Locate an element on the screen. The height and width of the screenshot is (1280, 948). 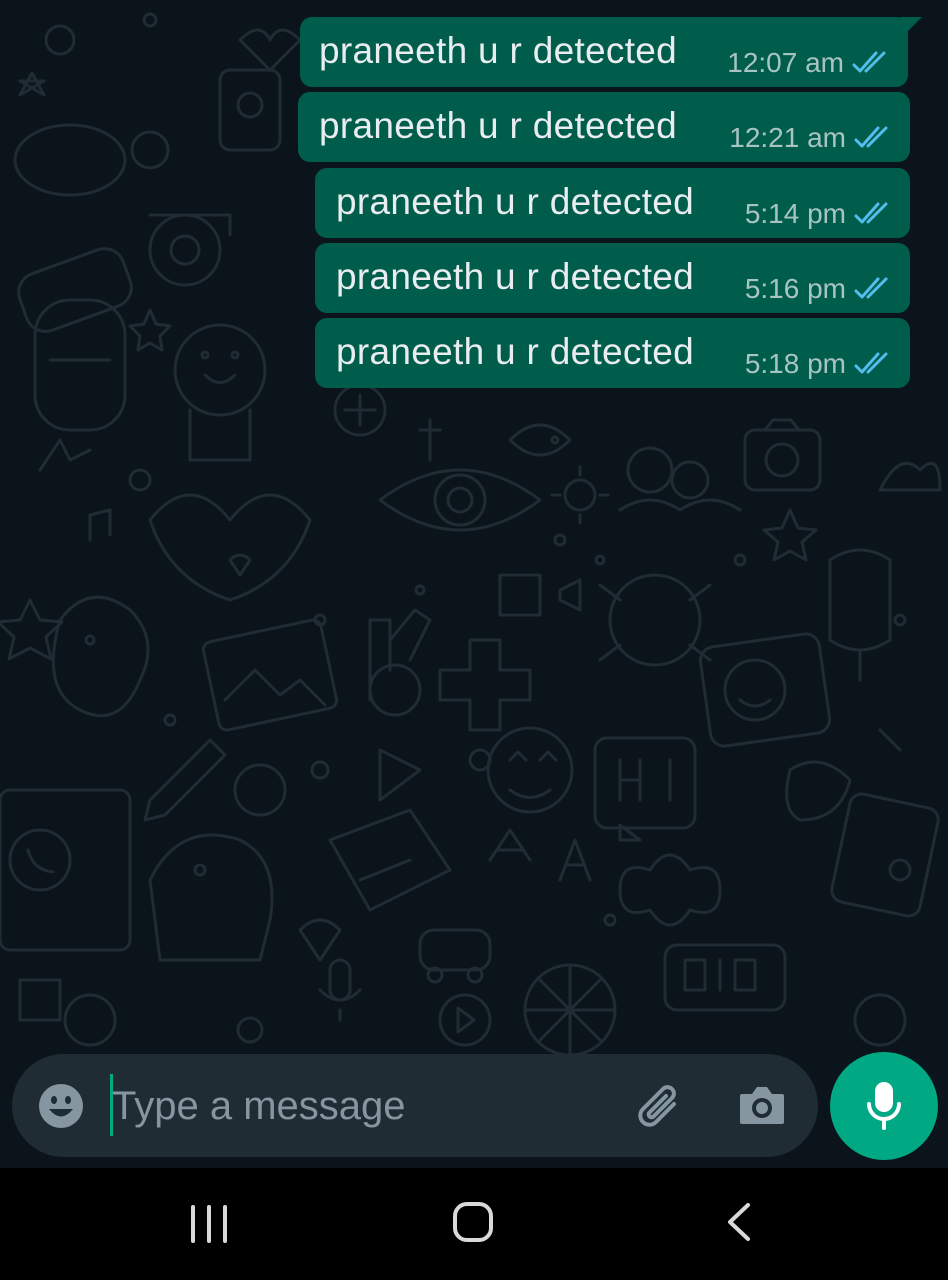
outgoing-message: praneeth u r detected 5:16 pm is located at coordinates (612, 278).